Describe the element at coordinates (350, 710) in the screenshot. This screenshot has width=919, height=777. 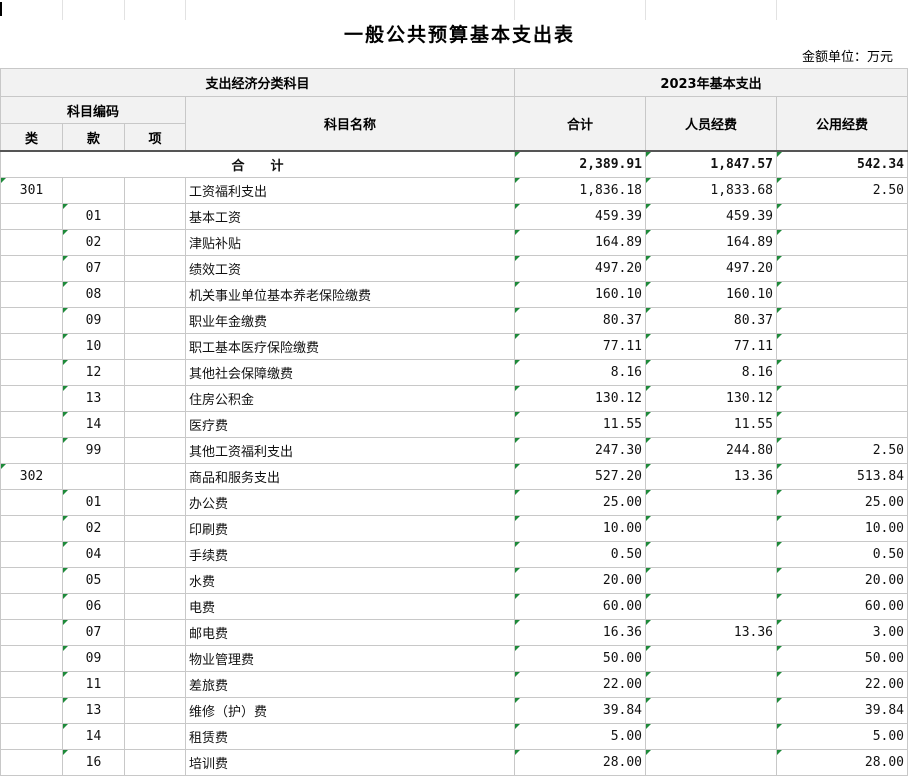
I see `cell-name: 维修（护）费` at that location.